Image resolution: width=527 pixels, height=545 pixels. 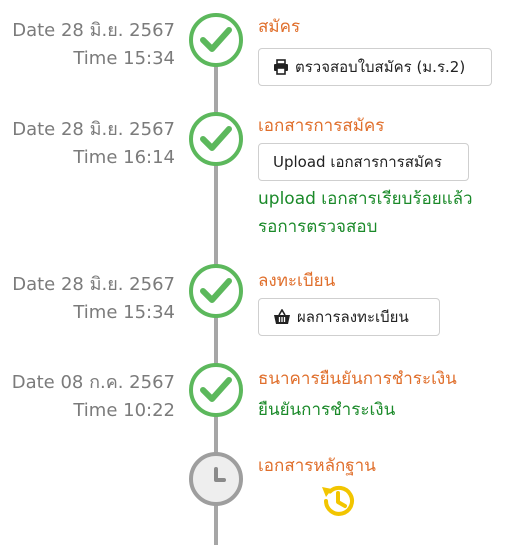 What do you see at coordinates (281, 67) in the screenshot?
I see `printer-icon` at bounding box center [281, 67].